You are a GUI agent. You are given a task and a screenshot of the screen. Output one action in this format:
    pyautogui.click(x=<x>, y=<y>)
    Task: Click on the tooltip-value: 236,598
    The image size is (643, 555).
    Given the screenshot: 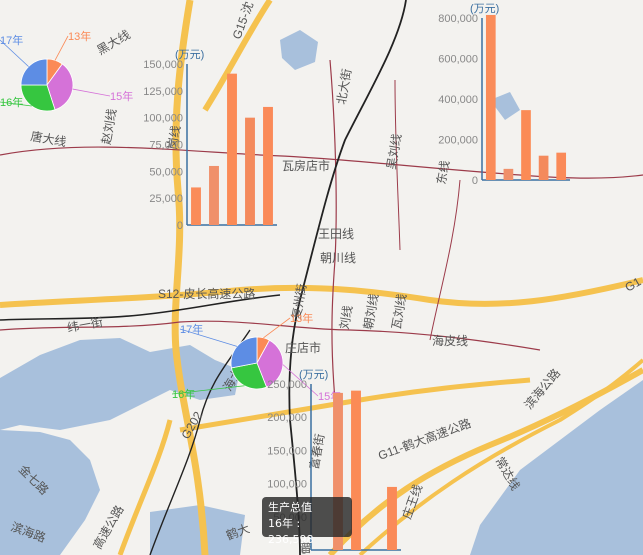 What is the action you would take?
    pyautogui.click(x=291, y=539)
    